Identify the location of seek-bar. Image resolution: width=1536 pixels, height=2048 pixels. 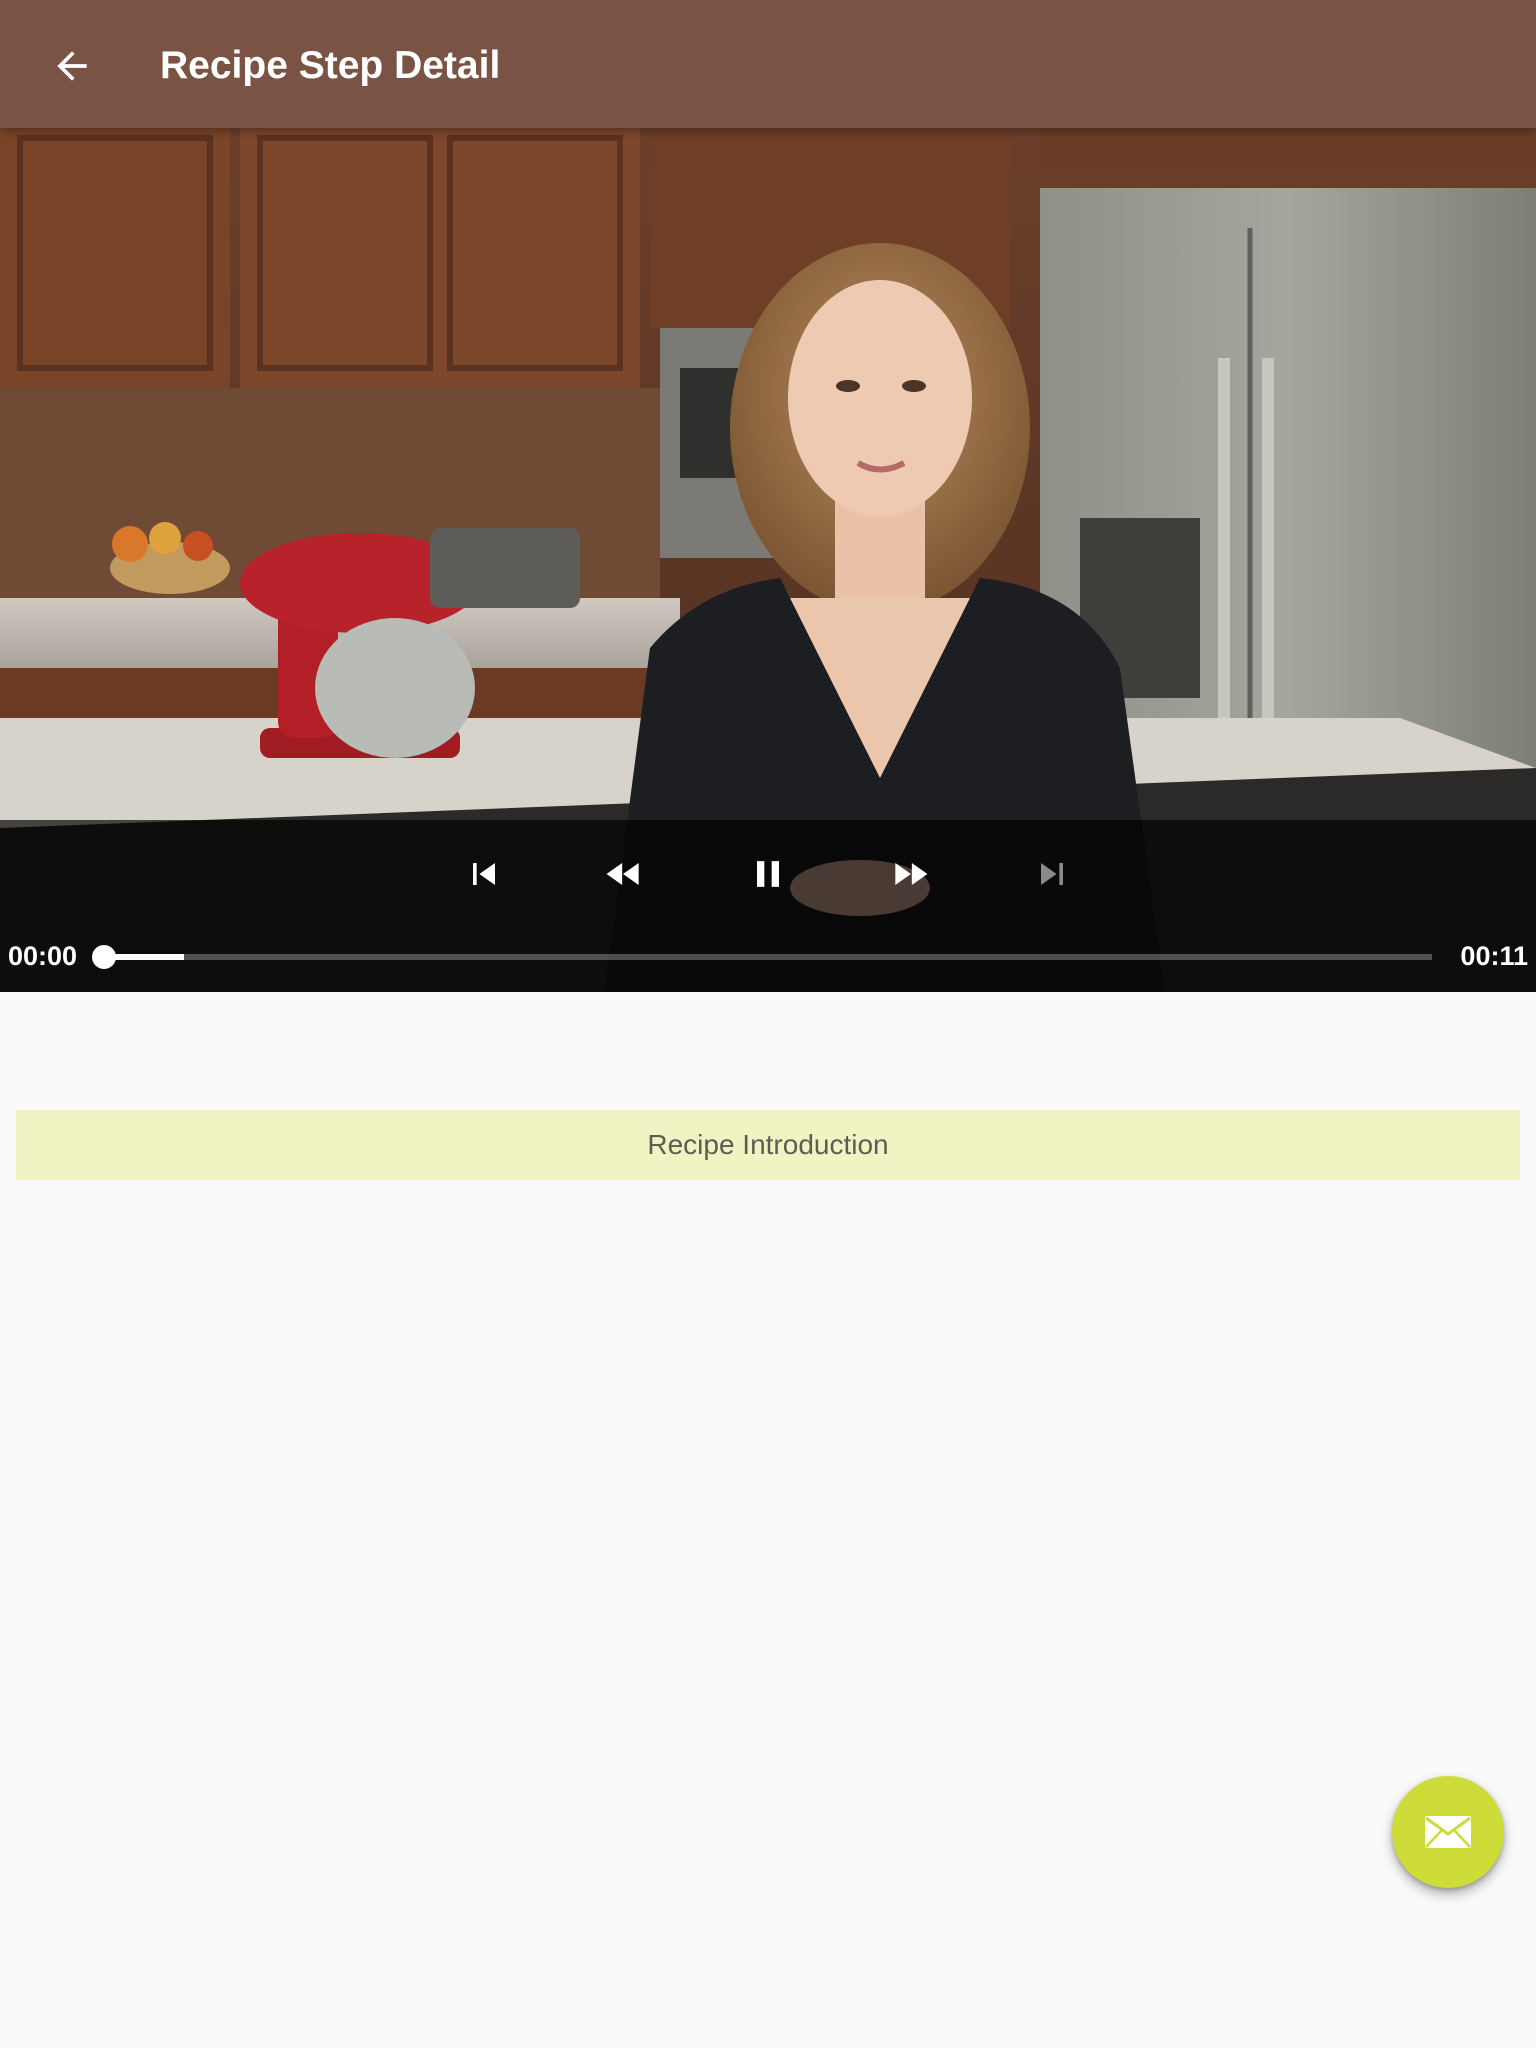
(762, 957).